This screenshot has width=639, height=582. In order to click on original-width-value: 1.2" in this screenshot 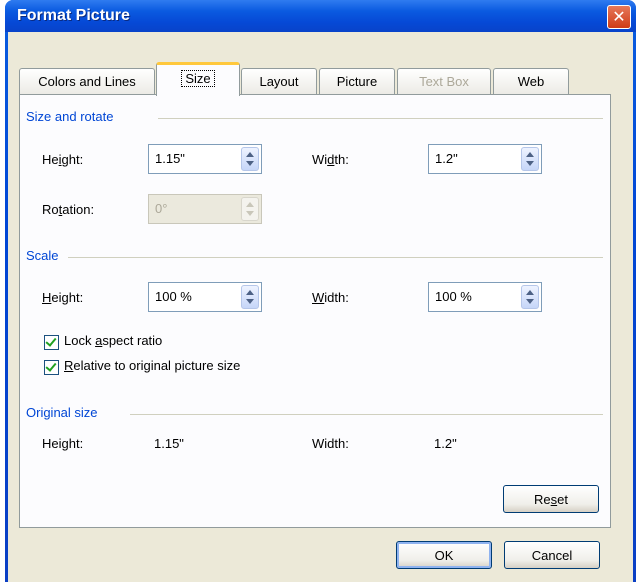, I will do `click(445, 443)`.